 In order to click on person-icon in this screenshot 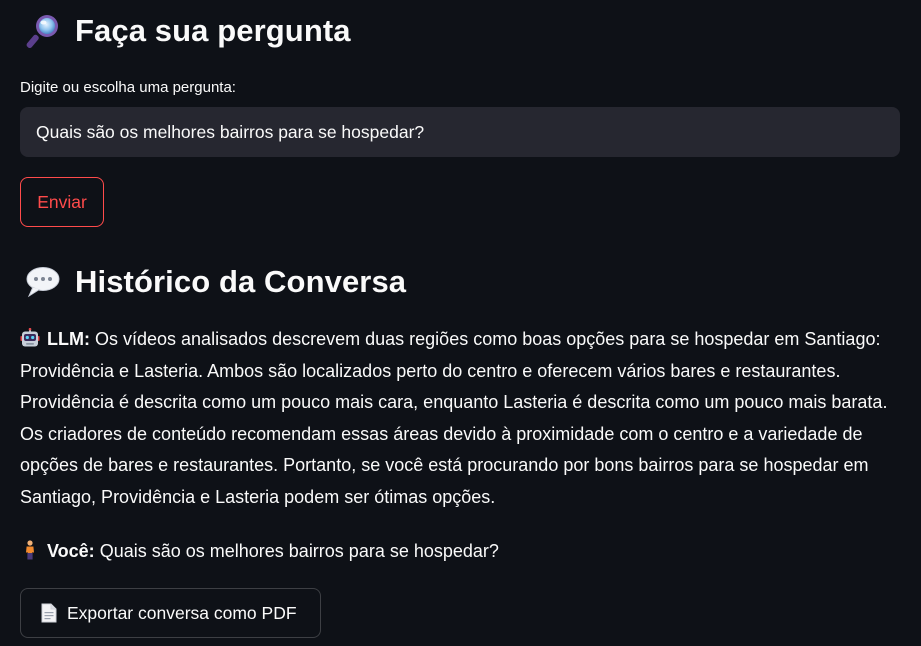, I will do `click(30, 549)`.